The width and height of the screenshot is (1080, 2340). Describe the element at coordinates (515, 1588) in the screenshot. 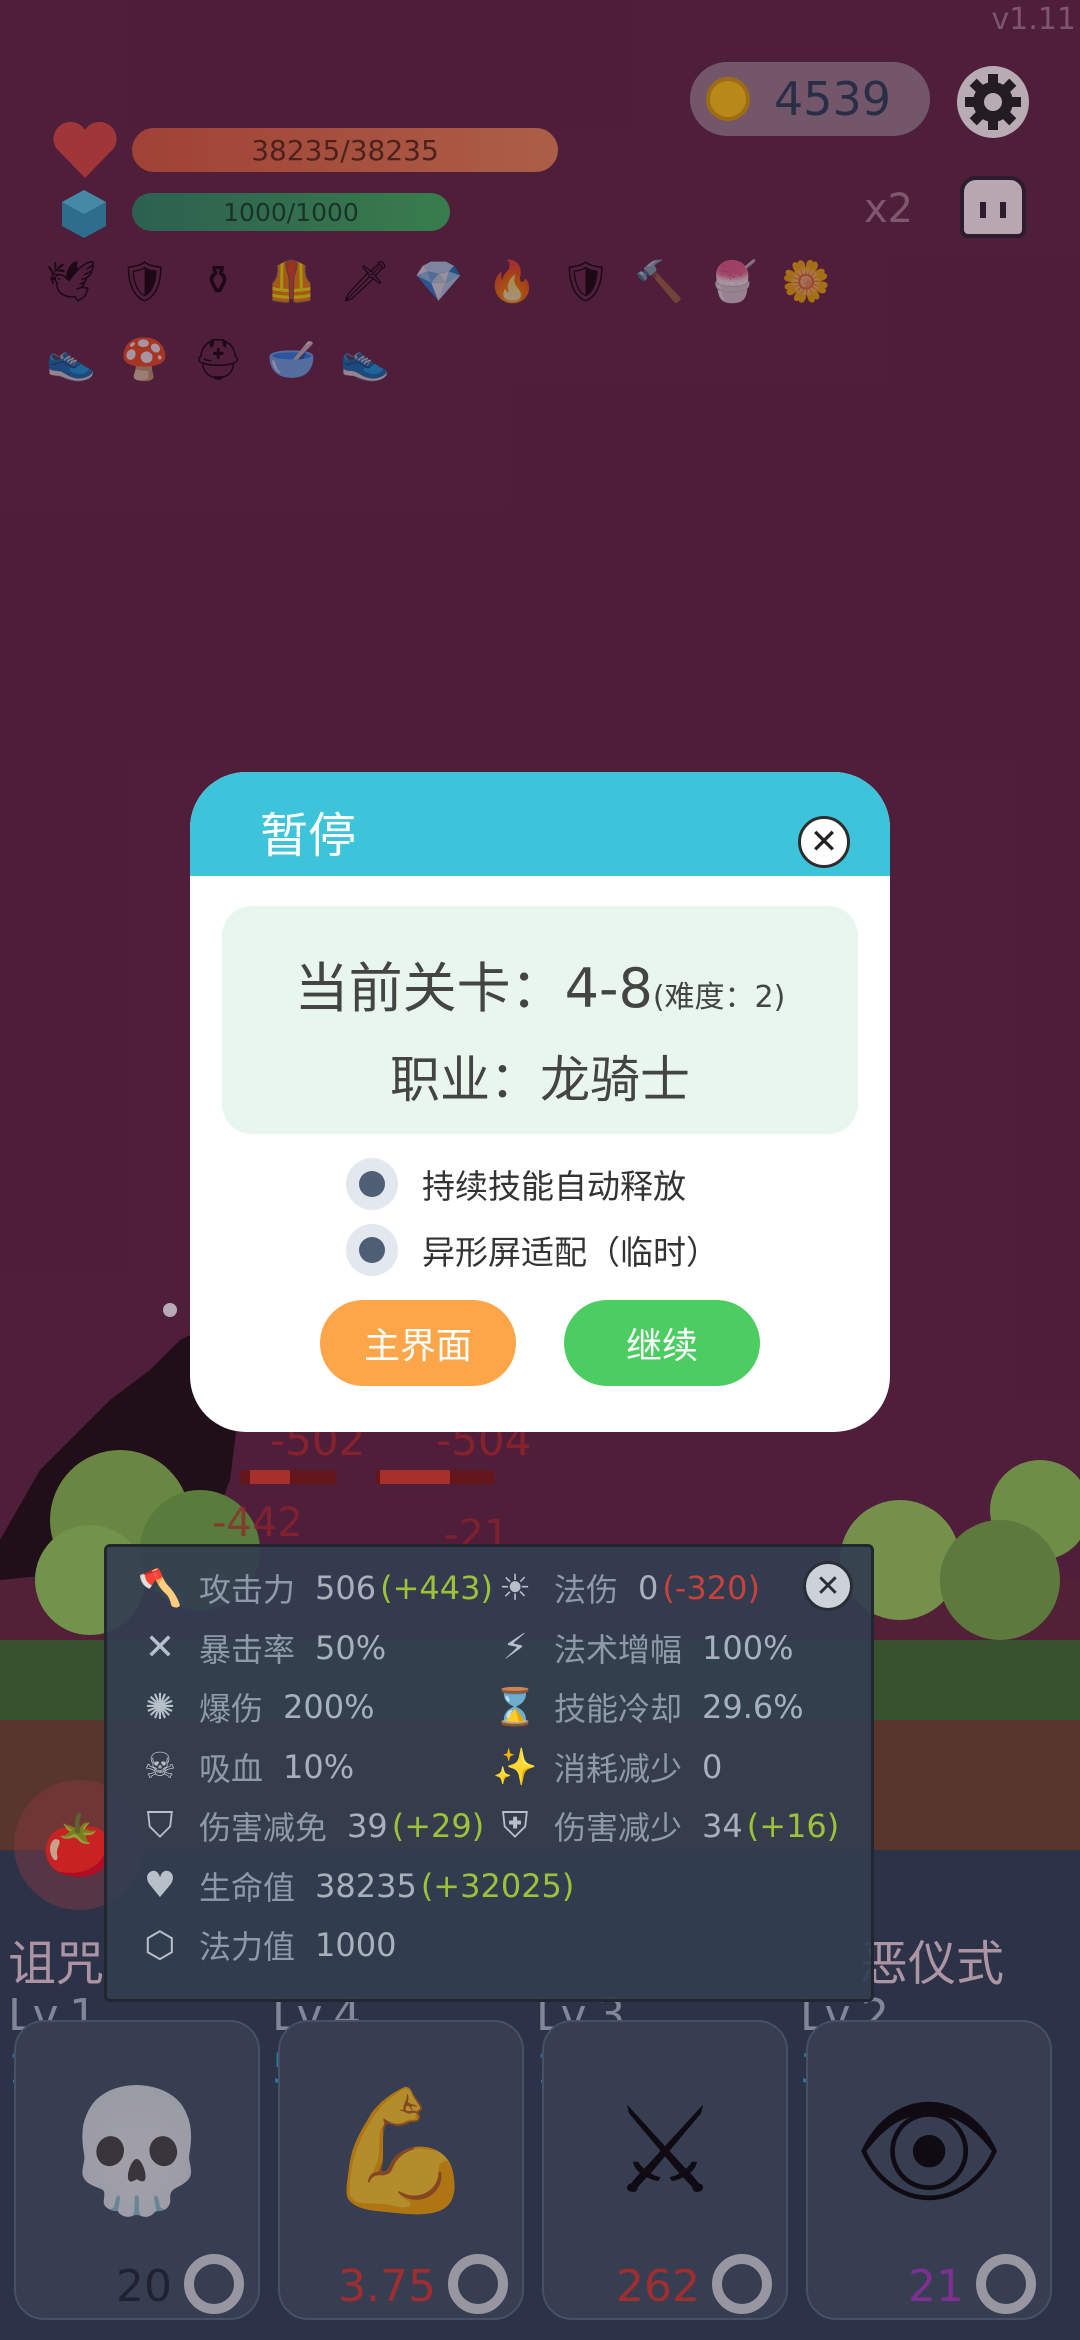

I see `sun-icon: ☀` at that location.